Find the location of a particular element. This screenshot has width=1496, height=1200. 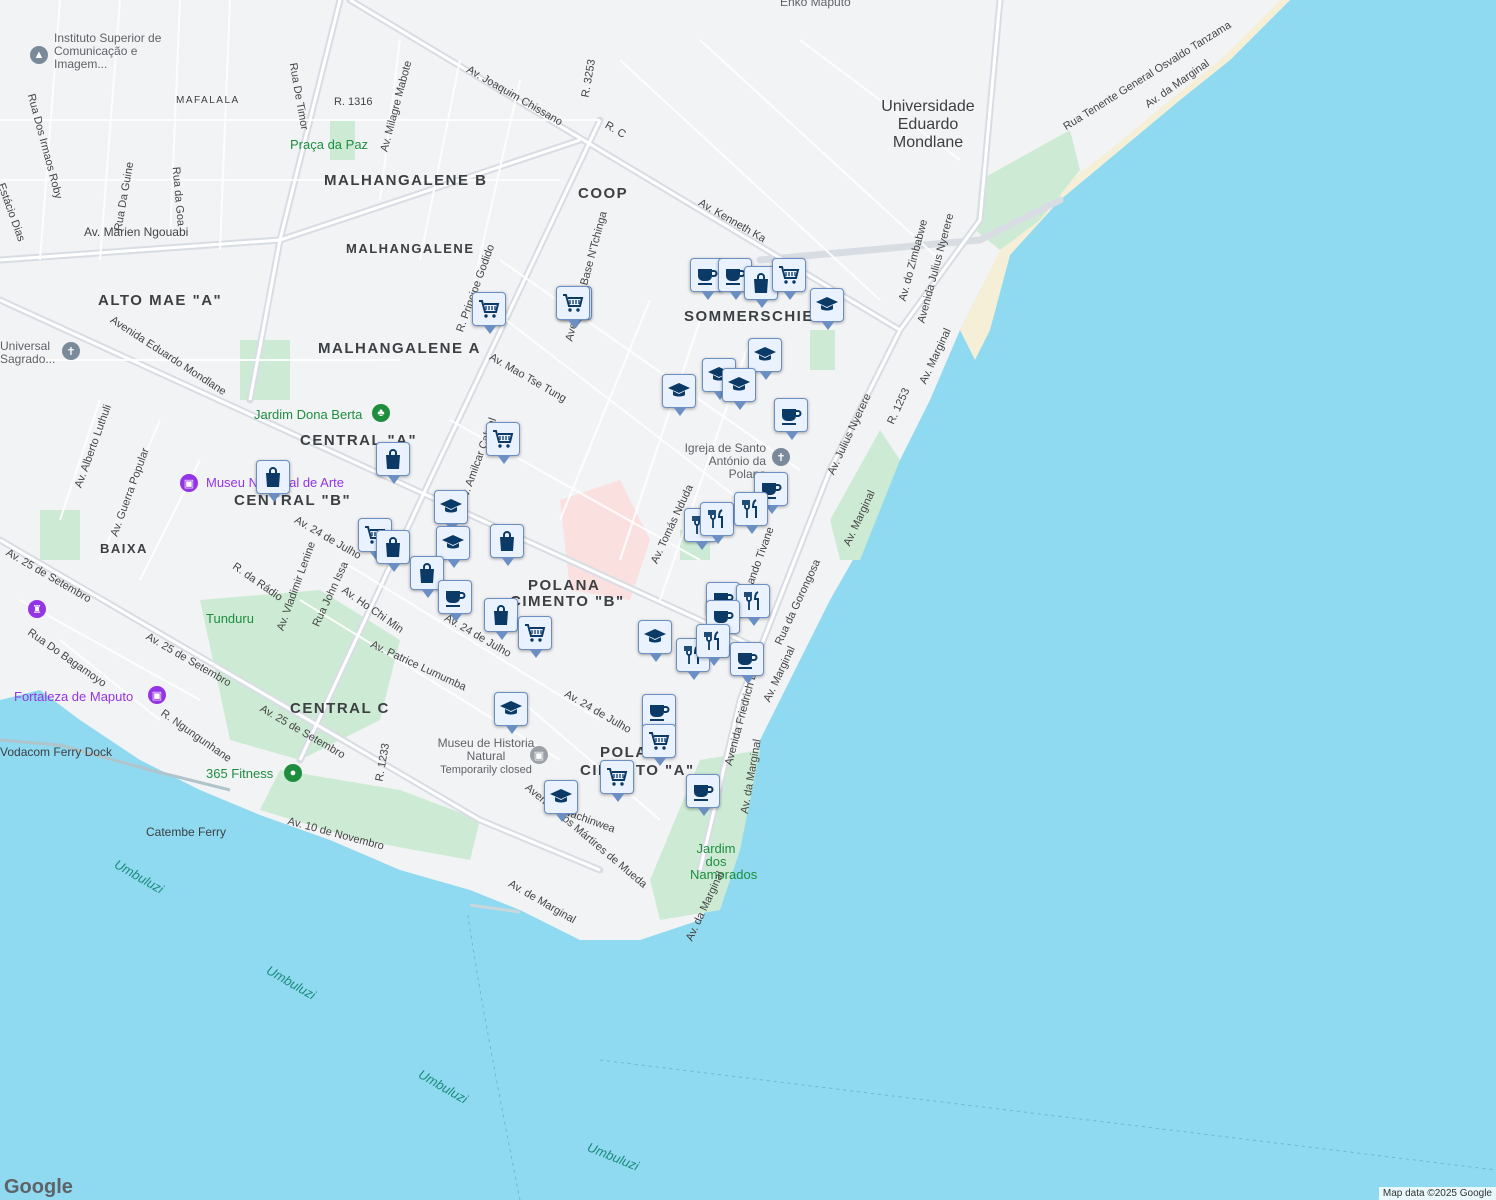

monument-icon: ♜ is located at coordinates (37, 609).